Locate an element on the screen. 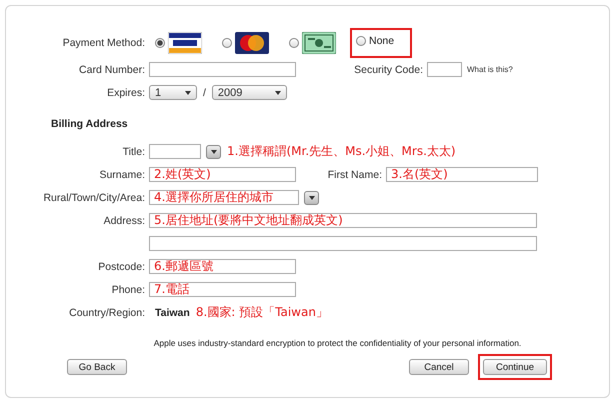 The image size is (615, 403). field-label: Rural/Town/City/Area: is located at coordinates (93, 198).